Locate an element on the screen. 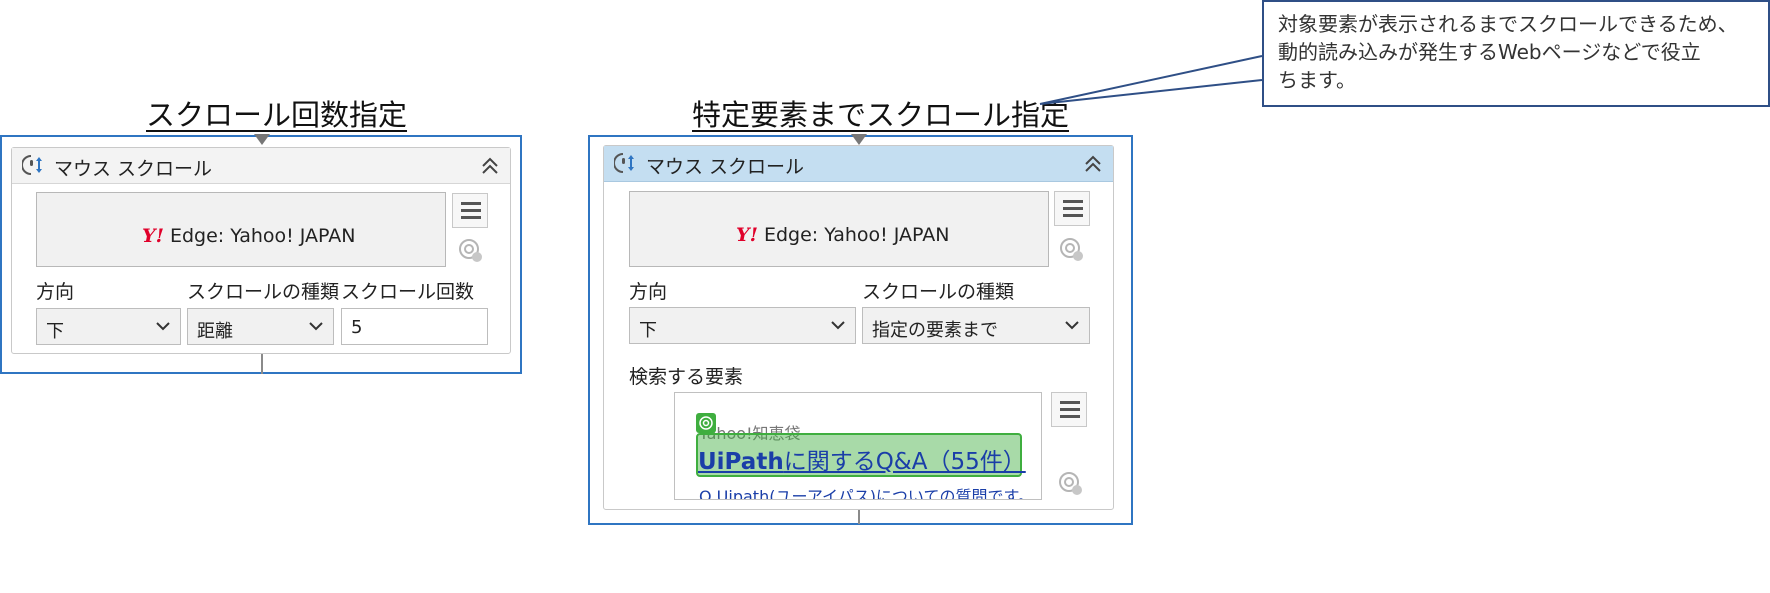 The height and width of the screenshot is (593, 1770). scroll-type-select: 距離 is located at coordinates (260, 326).